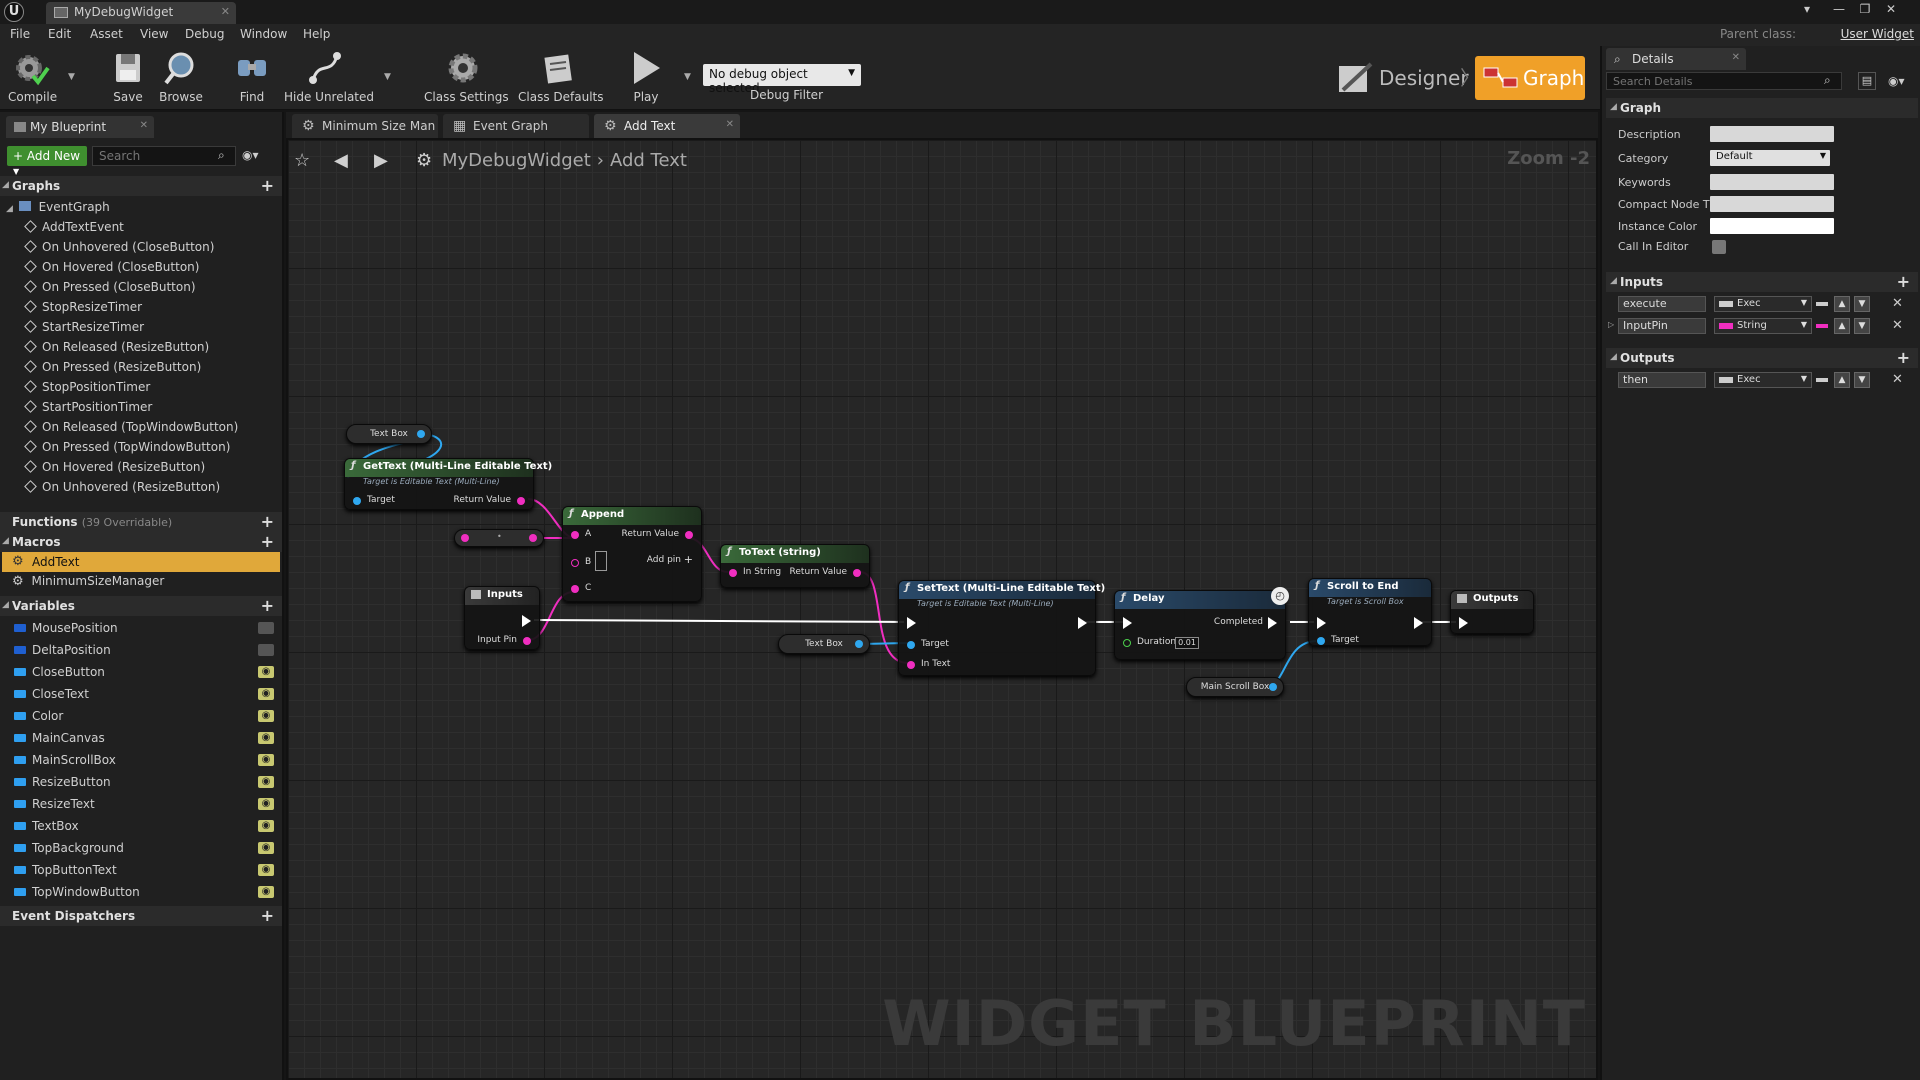 Image resolution: width=1920 pixels, height=1080 pixels. I want to click on add-variable-plus-icon: +, so click(267, 605).